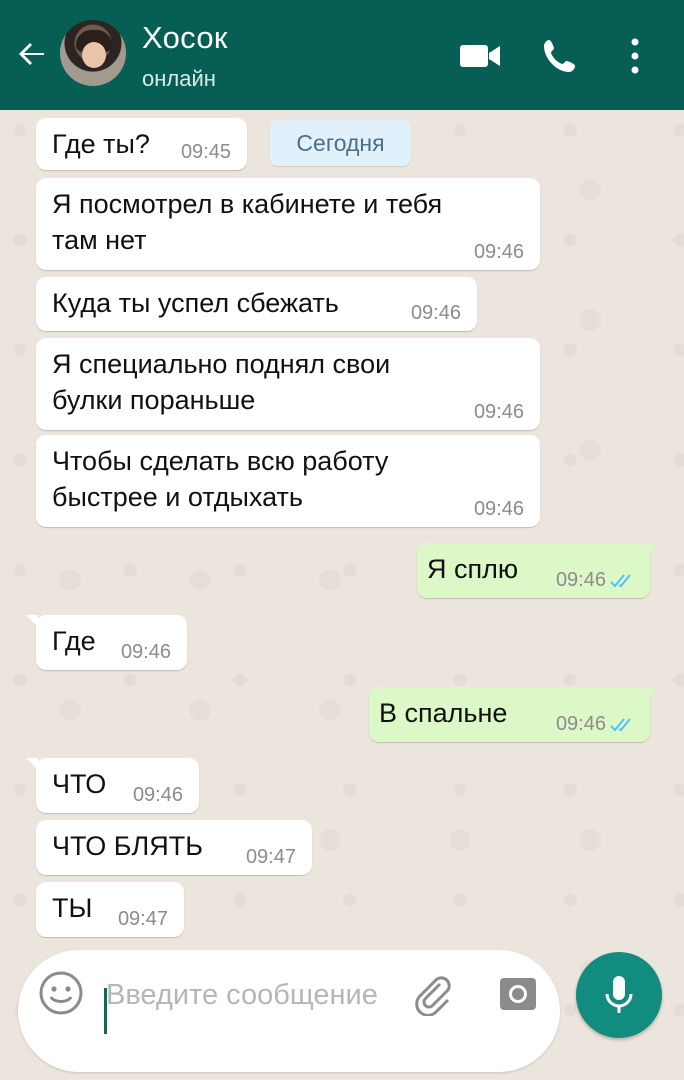  Describe the element at coordinates (93, 53) in the screenshot. I see `avatar` at that location.